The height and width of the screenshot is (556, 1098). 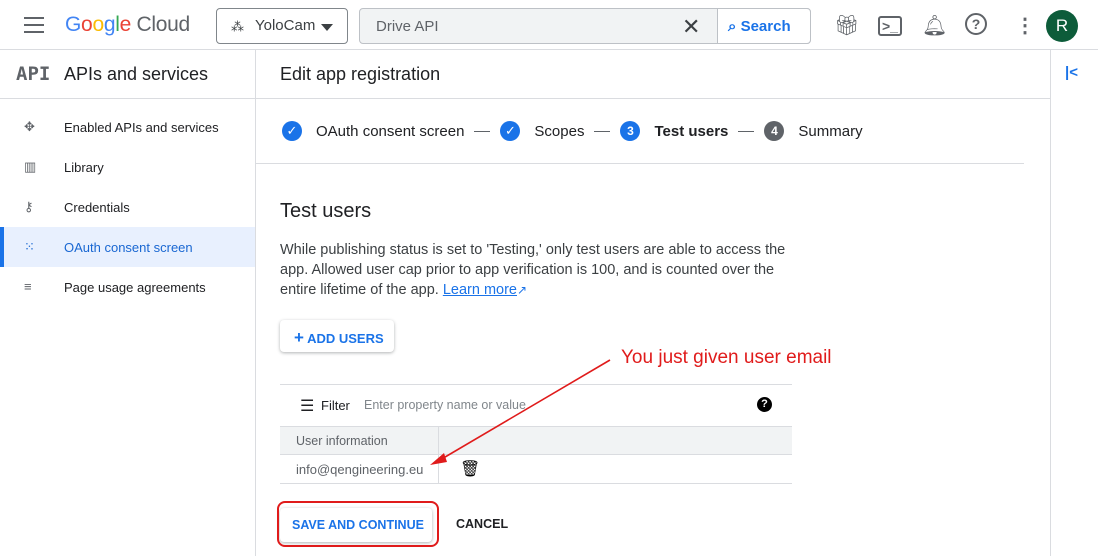 What do you see at coordinates (691, 27) in the screenshot?
I see `clear-icon: ✕` at bounding box center [691, 27].